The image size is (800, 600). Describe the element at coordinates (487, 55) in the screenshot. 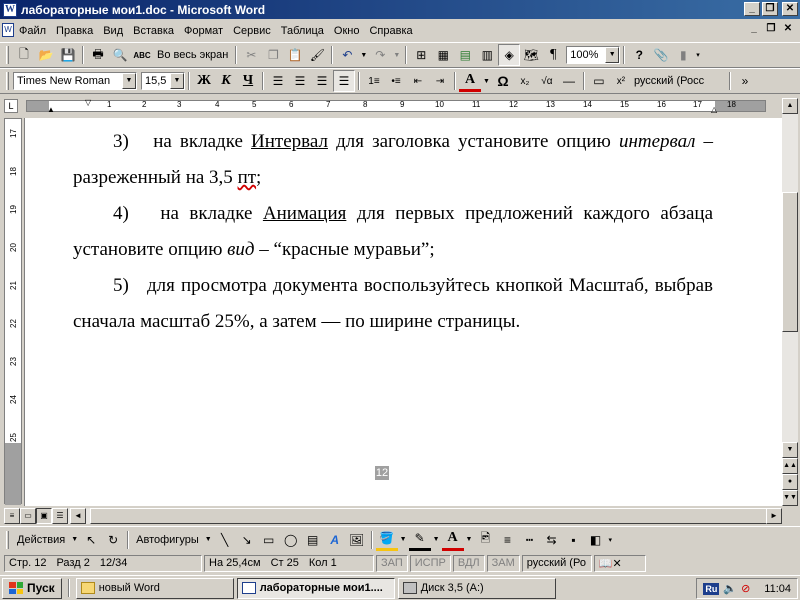

I see `columns-icon: ▥` at that location.